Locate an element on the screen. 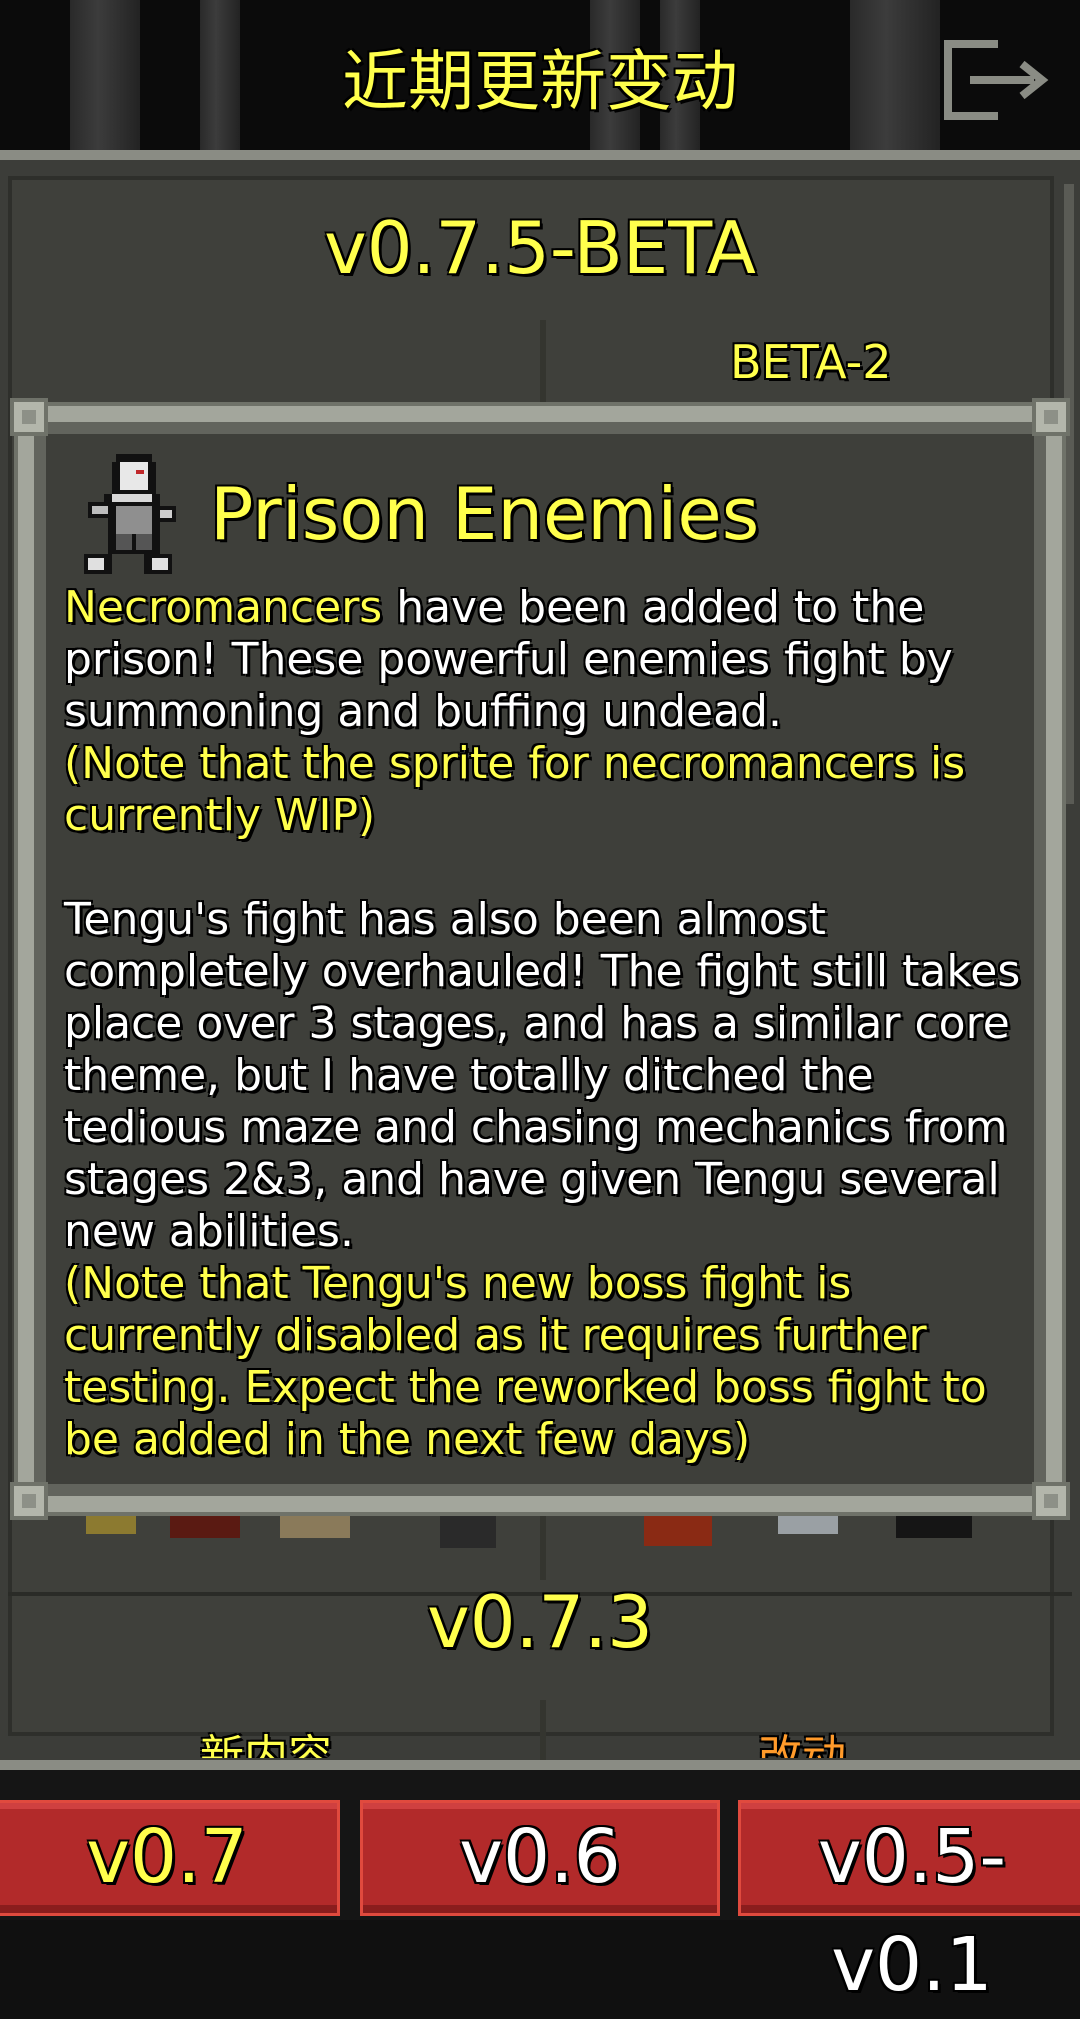  tab-v0-6: v0.6 is located at coordinates (540, 1858).